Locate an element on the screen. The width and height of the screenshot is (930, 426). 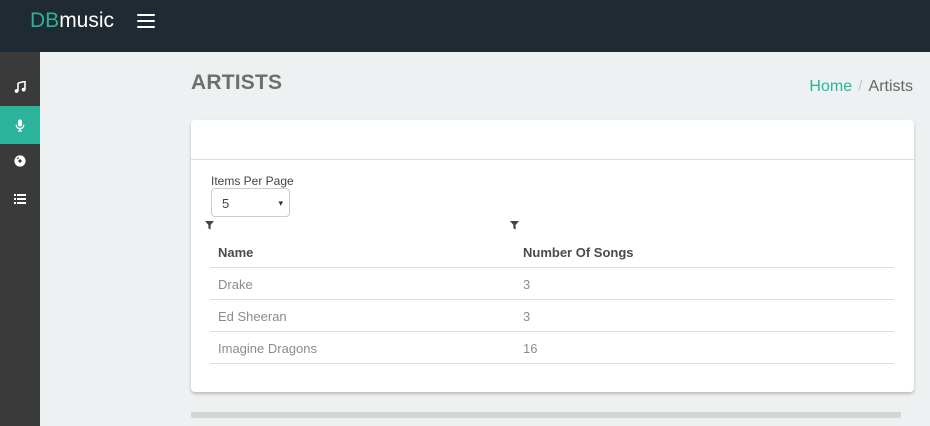
artist-name-cell: Ed Sheeran is located at coordinates (252, 316).